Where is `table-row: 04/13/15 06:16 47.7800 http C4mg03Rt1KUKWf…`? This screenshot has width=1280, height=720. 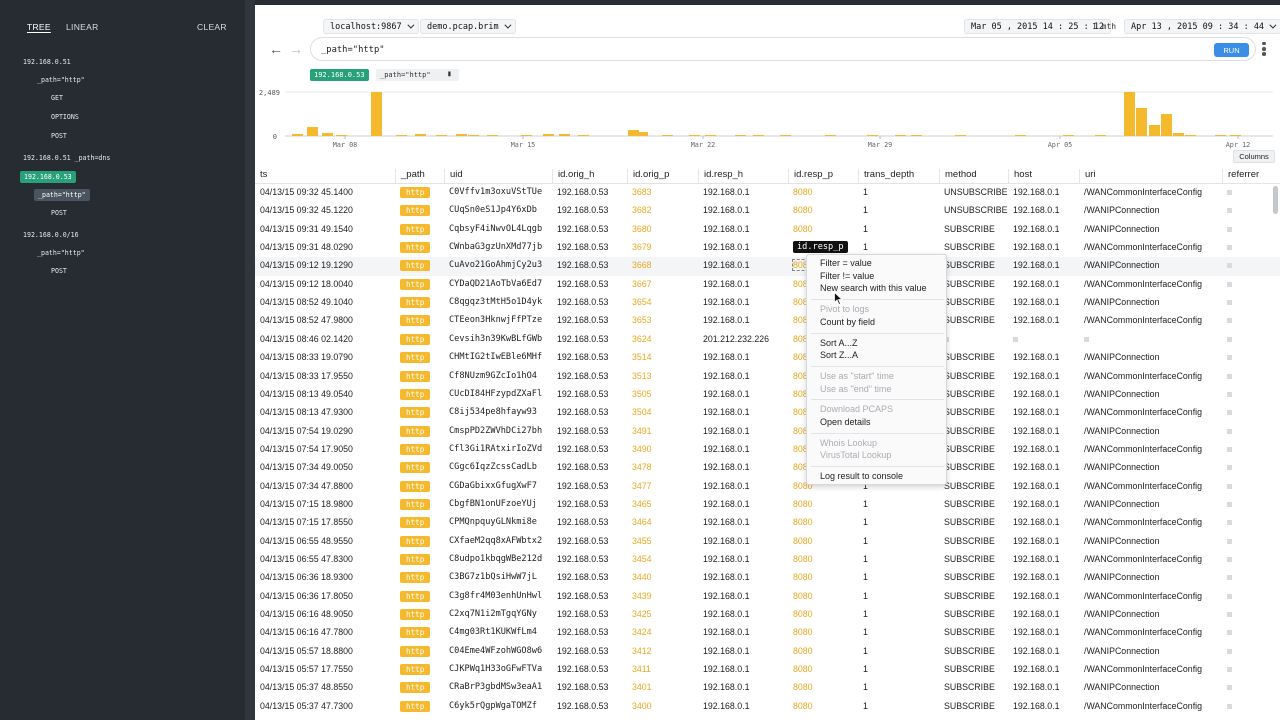
table-row: 04/13/15 06:16 47.7800 http C4mg03Rt1KUKWf… is located at coordinates (767, 633).